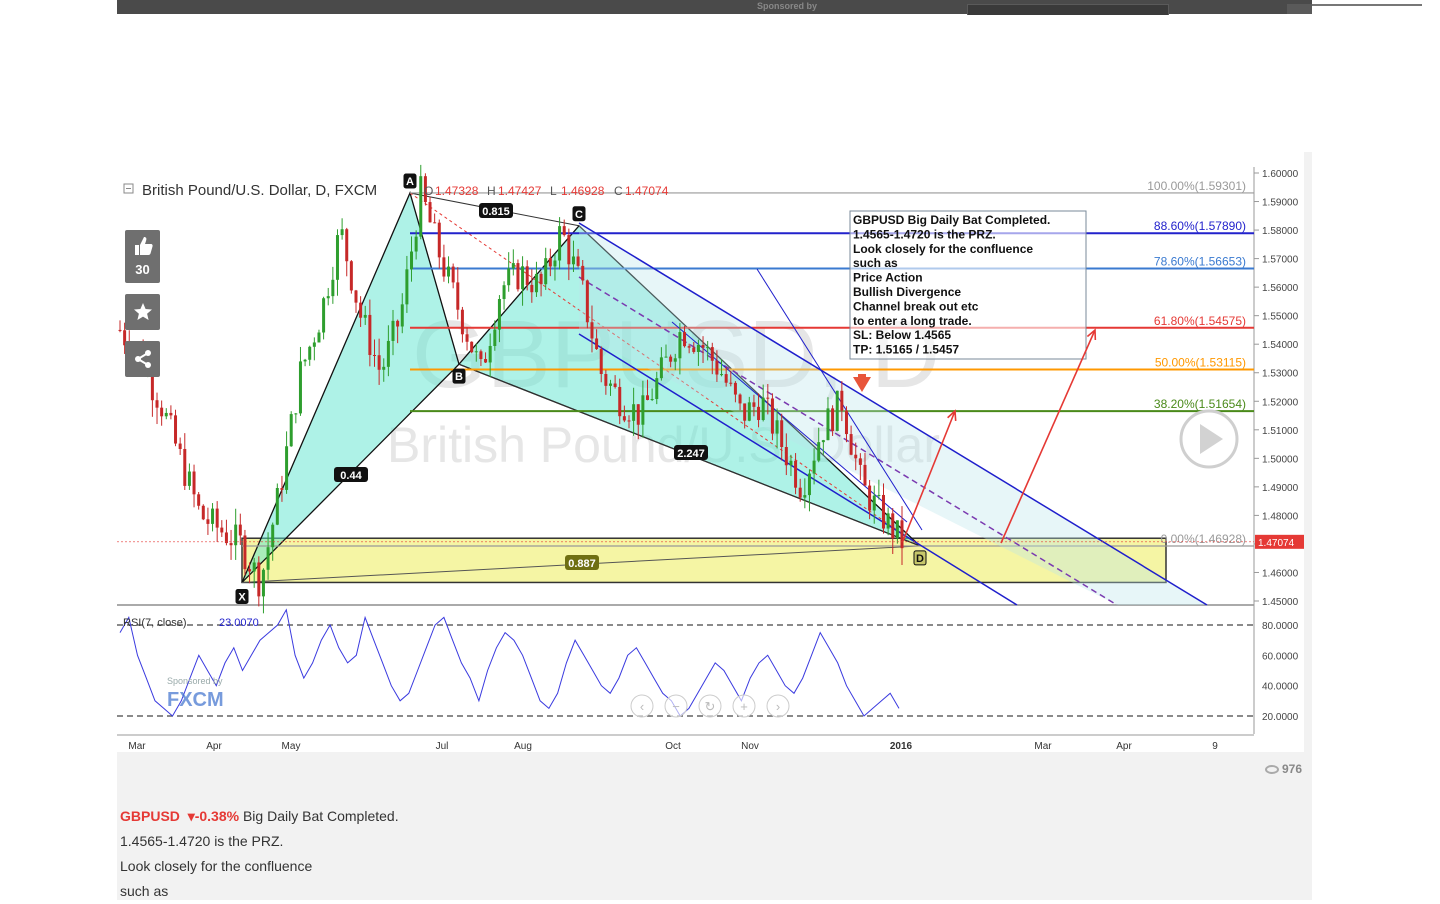  I want to click on minus-left-icon-glyph: ‹, so click(642, 706).